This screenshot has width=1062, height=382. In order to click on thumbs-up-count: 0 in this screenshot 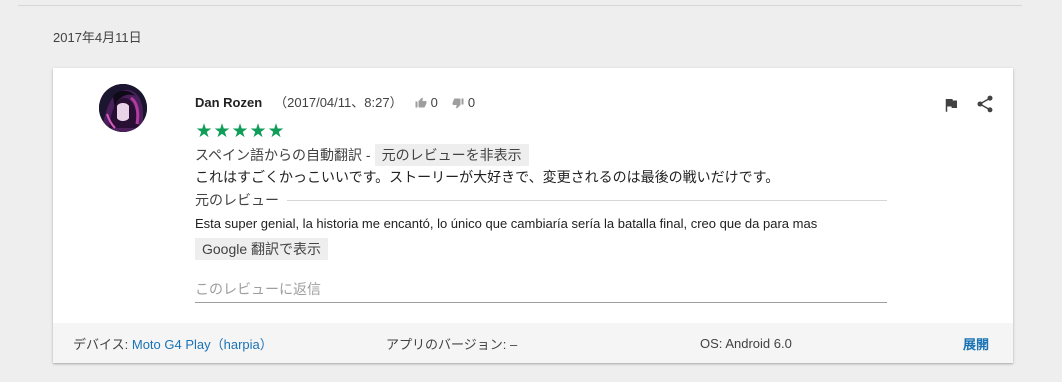, I will do `click(434, 102)`.